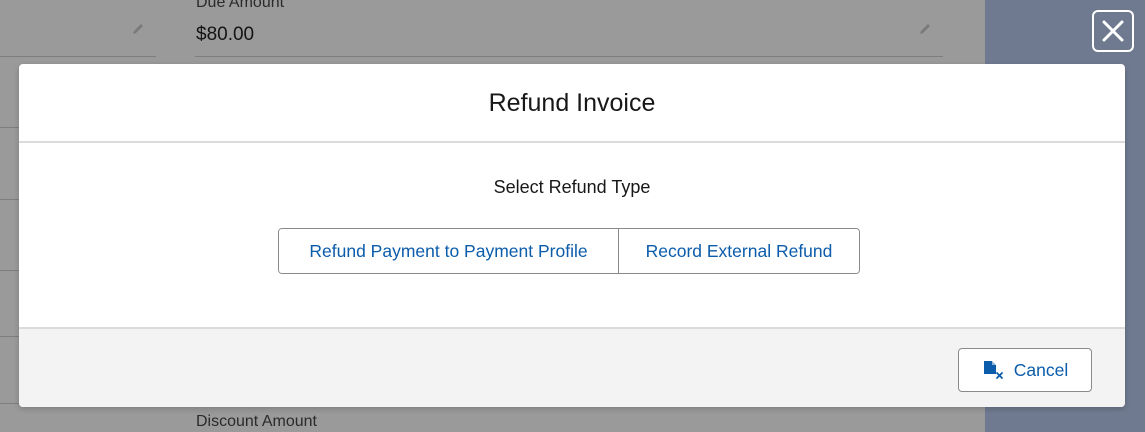  Describe the element at coordinates (240, 5) in the screenshot. I see `due-amount-label: Due Amount` at that location.